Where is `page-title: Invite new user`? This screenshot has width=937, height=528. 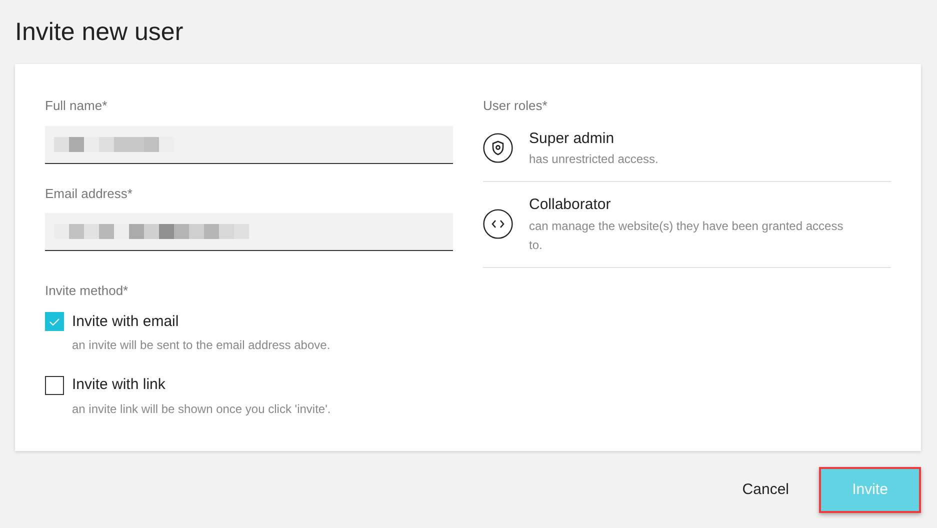 page-title: Invite new user is located at coordinates (99, 32).